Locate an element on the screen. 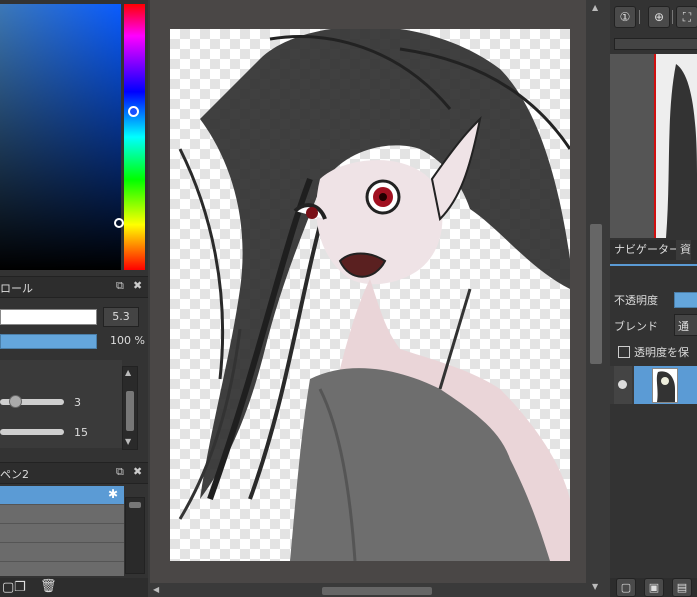 This screenshot has height=597, width=697. brush-settings-list: 3 15 is located at coordinates (61, 404).